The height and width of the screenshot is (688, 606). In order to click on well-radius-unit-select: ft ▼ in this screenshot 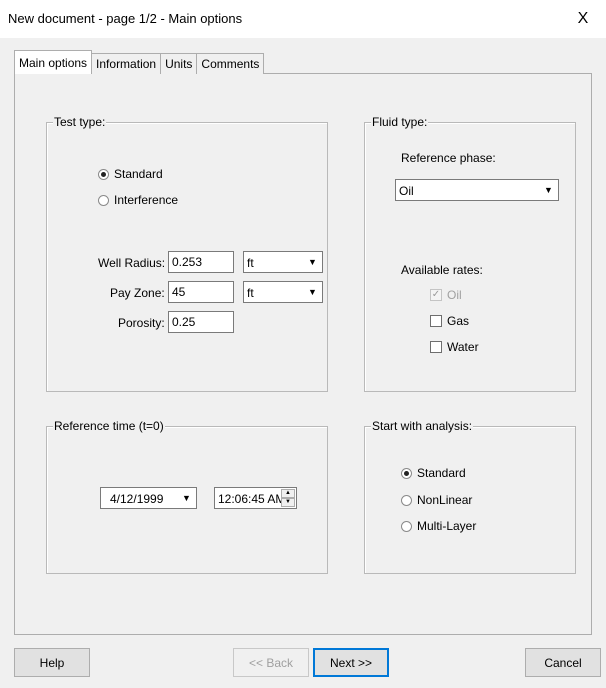, I will do `click(283, 262)`.